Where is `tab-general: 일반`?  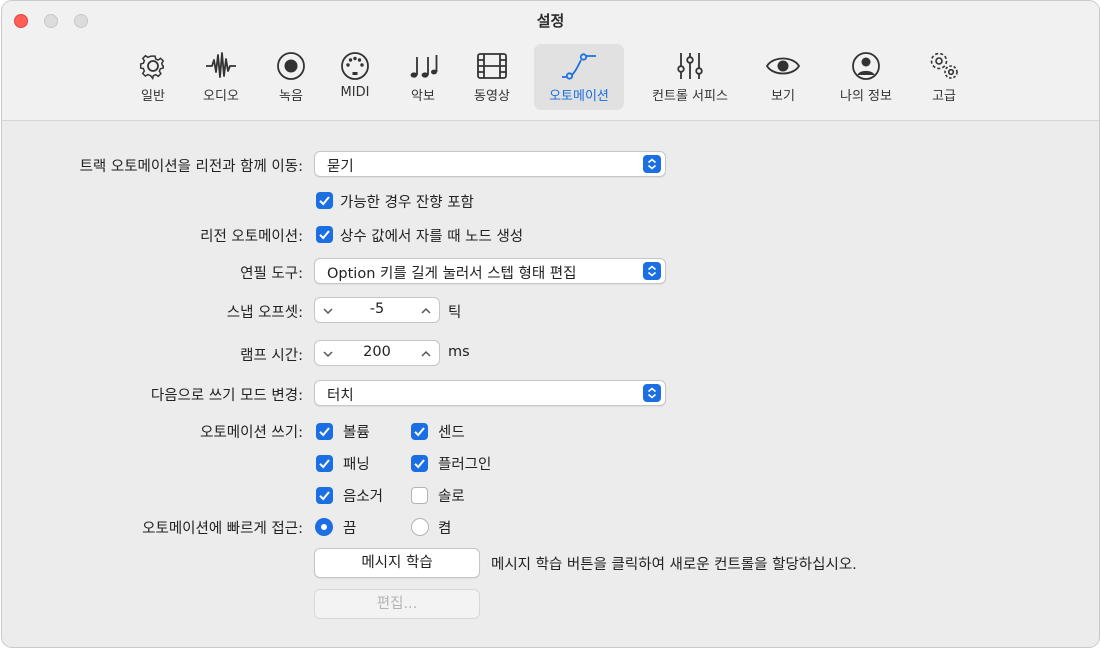
tab-general: 일반 is located at coordinates (153, 77).